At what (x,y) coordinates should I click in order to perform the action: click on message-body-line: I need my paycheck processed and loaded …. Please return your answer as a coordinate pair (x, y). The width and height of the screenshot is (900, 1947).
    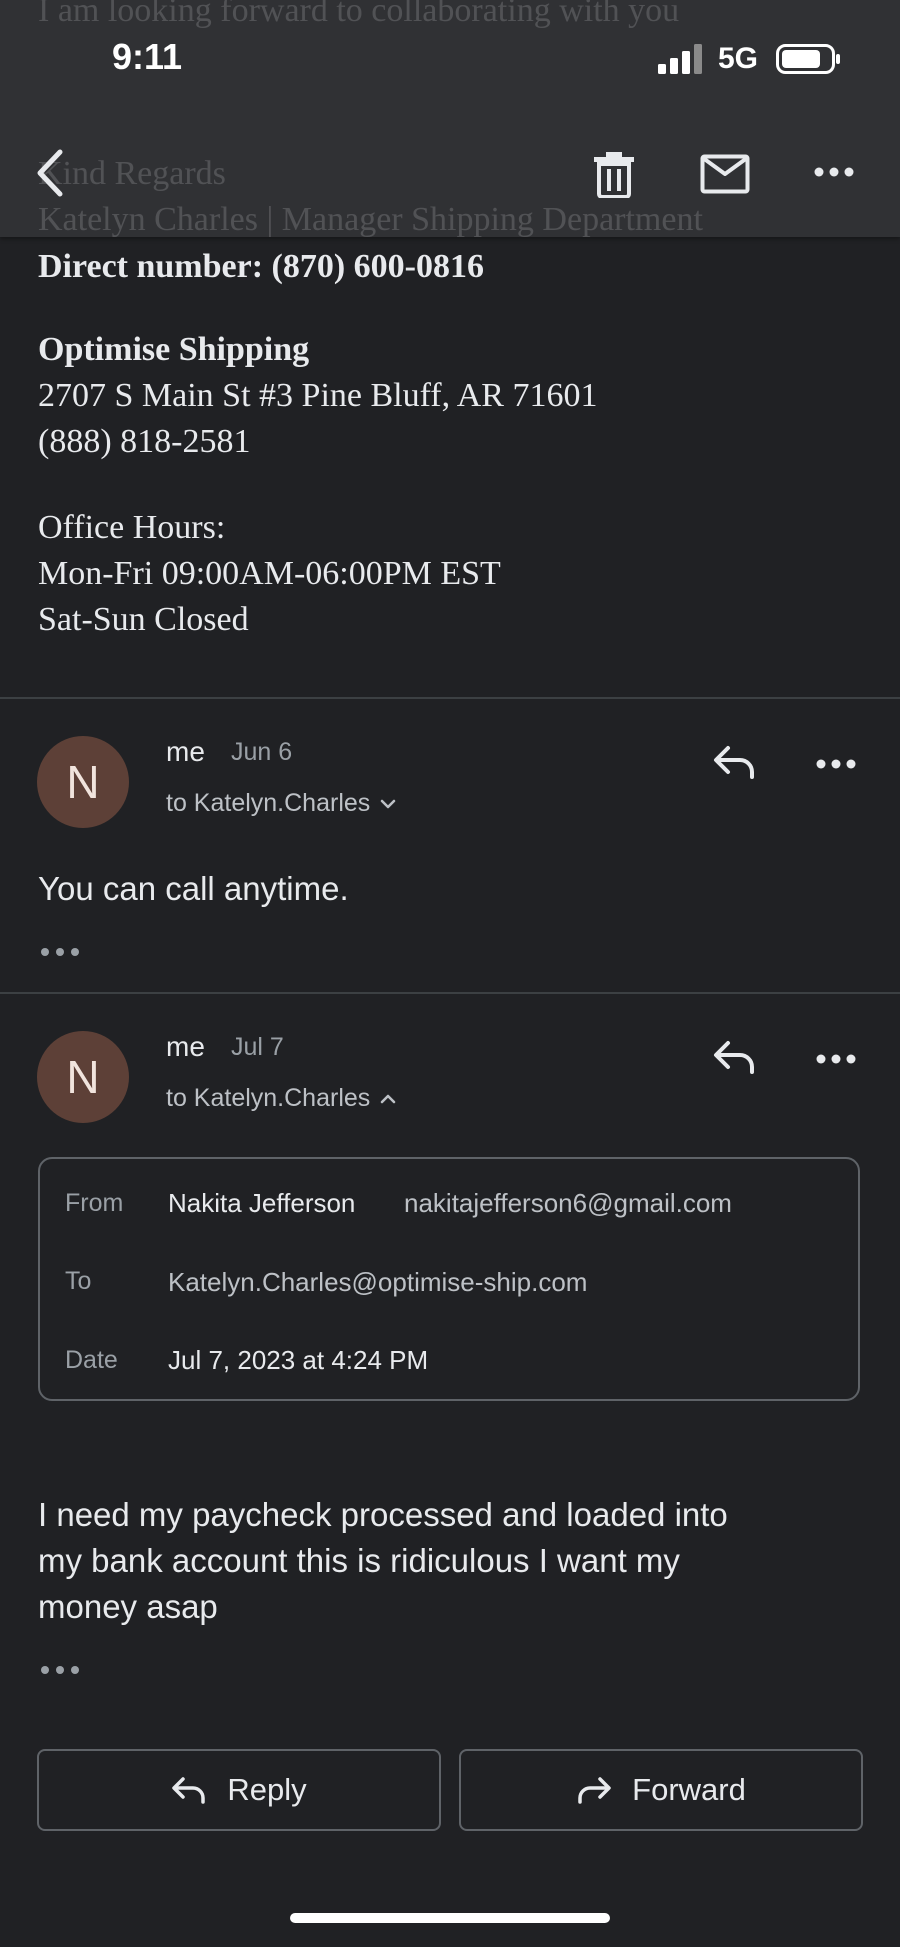
    Looking at the image, I should click on (383, 1514).